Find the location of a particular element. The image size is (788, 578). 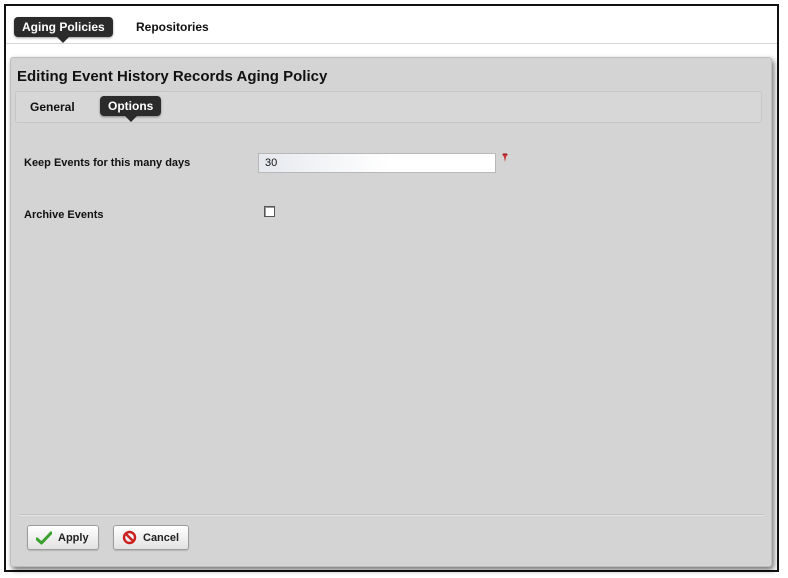

checkmark-icon is located at coordinates (44, 537).